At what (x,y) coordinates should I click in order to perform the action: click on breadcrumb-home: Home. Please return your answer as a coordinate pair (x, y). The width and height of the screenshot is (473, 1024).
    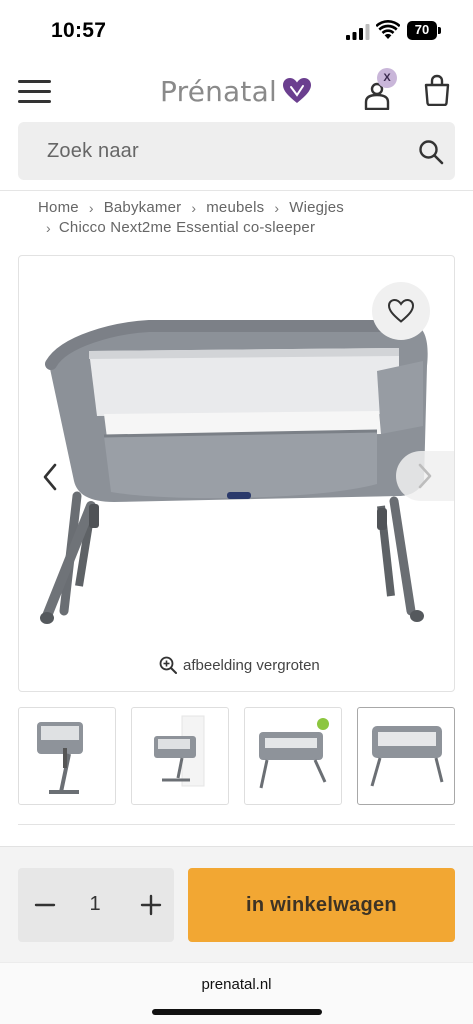
    Looking at the image, I should click on (58, 208).